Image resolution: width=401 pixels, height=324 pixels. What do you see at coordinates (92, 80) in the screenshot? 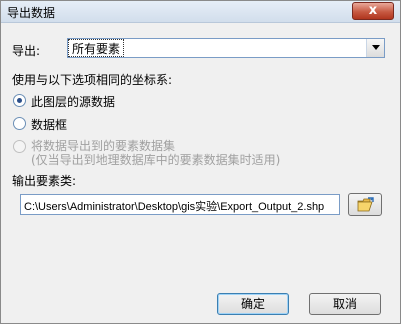
I see `coordinate-system-label: 使用与以下选项相同的坐标系:` at bounding box center [92, 80].